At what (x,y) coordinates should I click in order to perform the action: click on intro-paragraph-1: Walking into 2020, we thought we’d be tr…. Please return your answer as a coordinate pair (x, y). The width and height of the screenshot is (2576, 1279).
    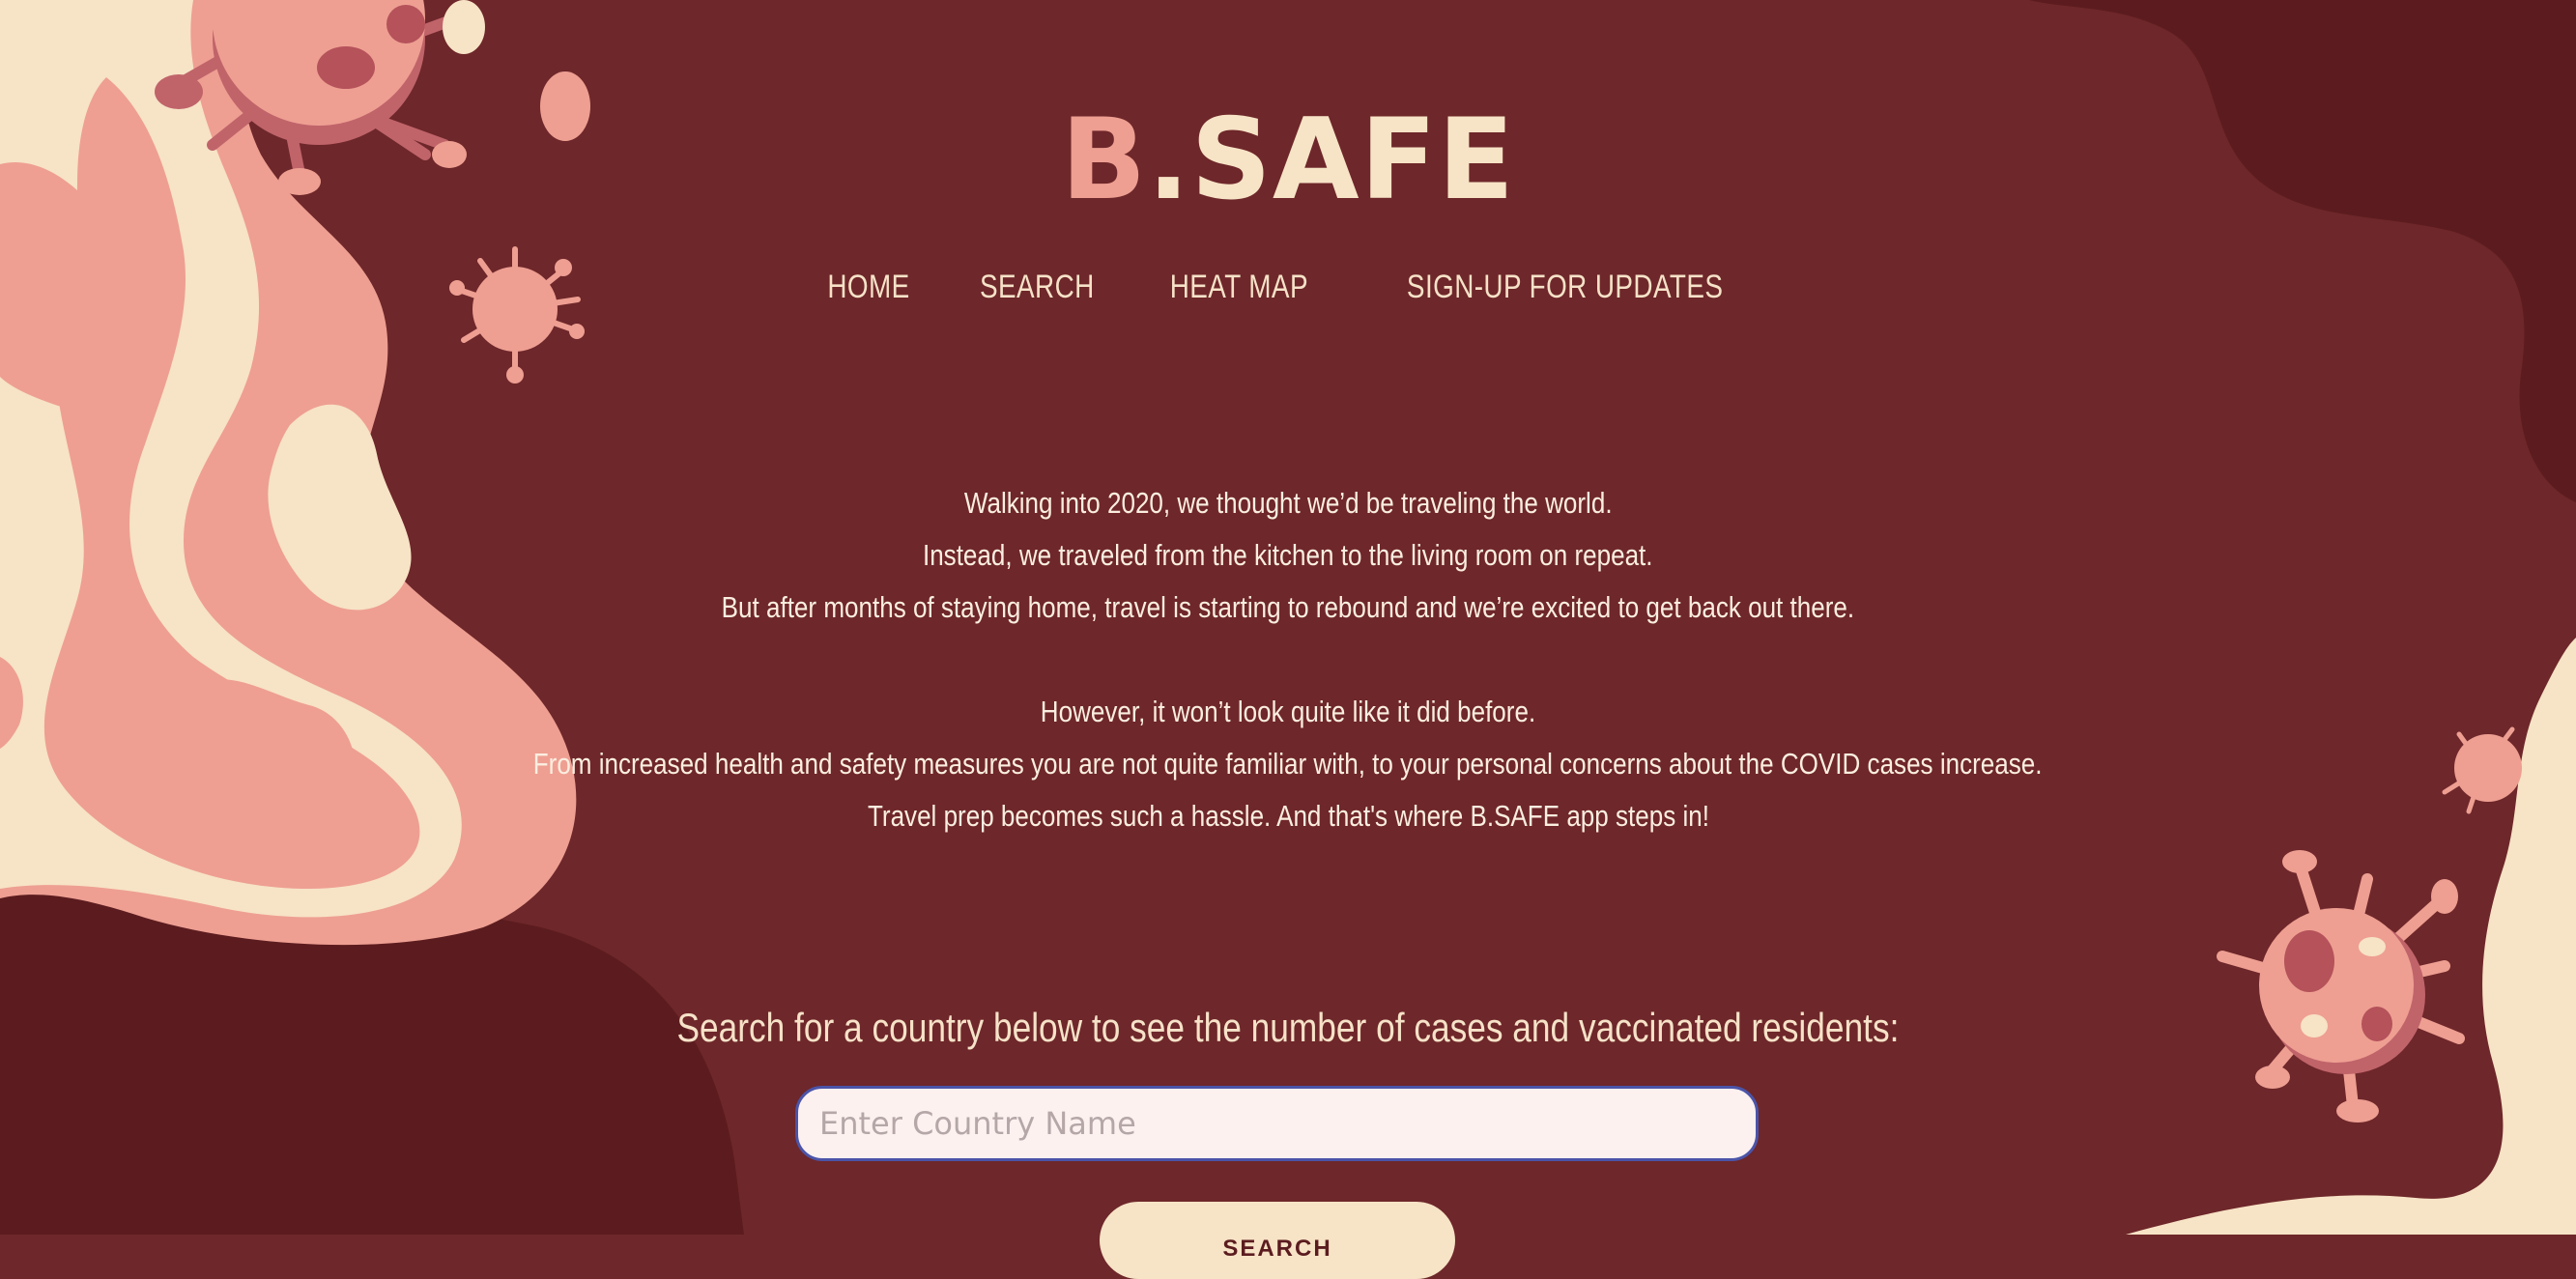
    Looking at the image, I should click on (1288, 555).